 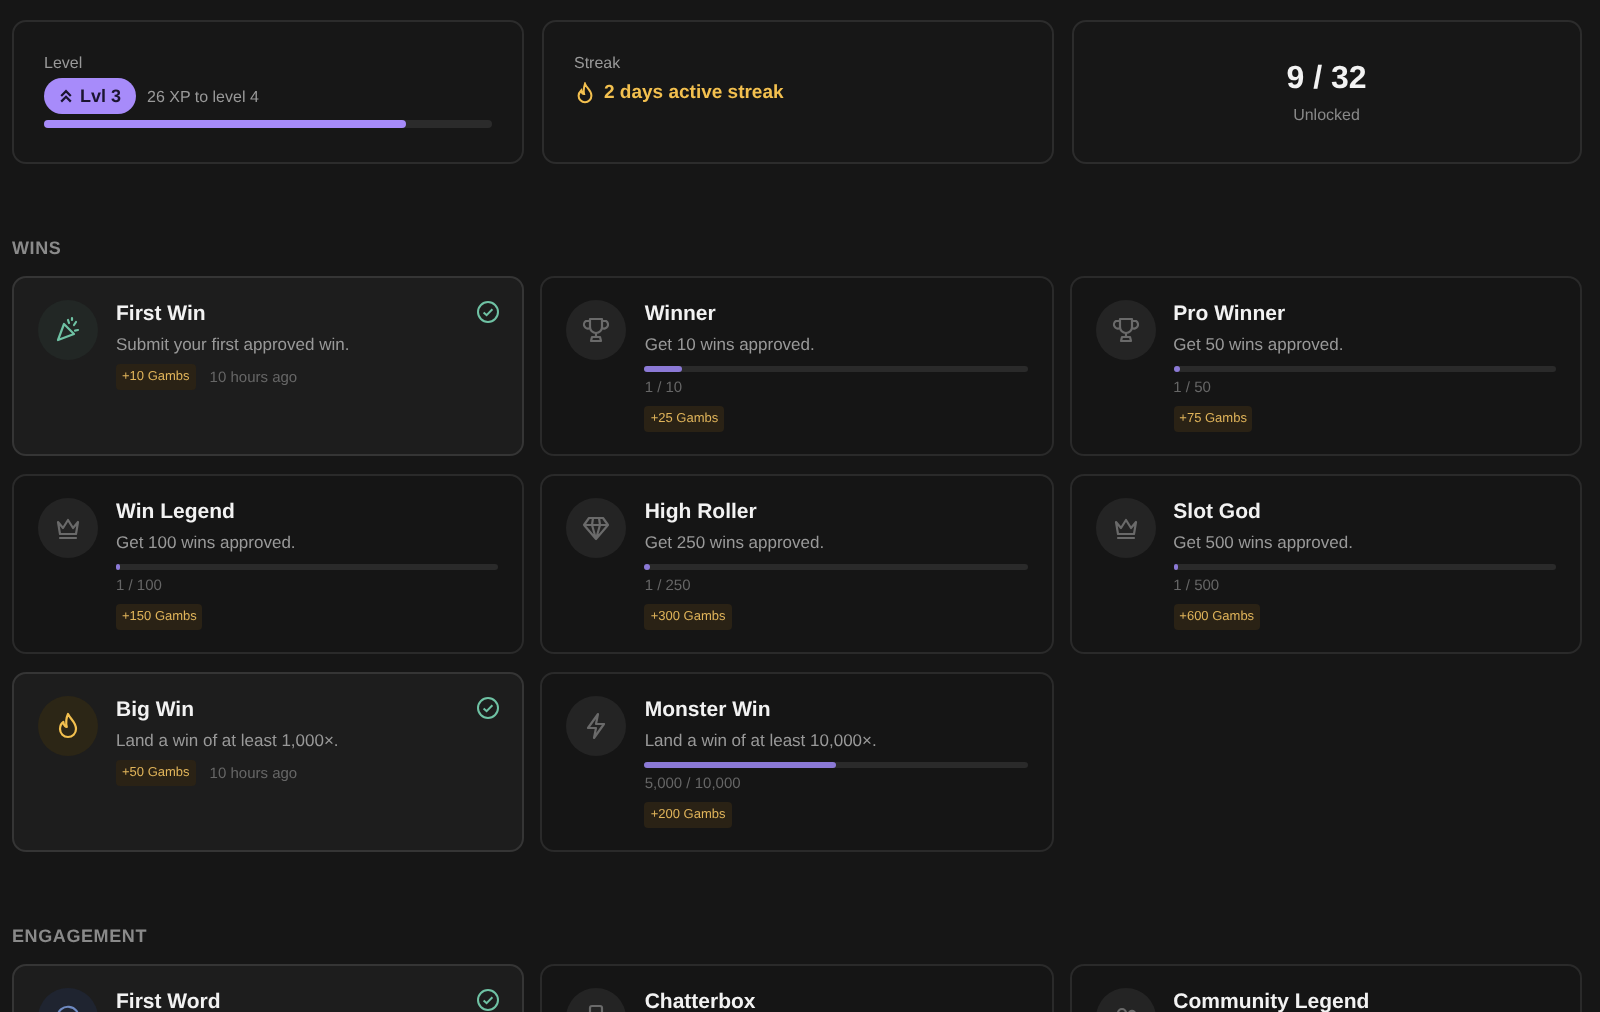 I want to click on achievement-title: First Win, so click(x=161, y=314).